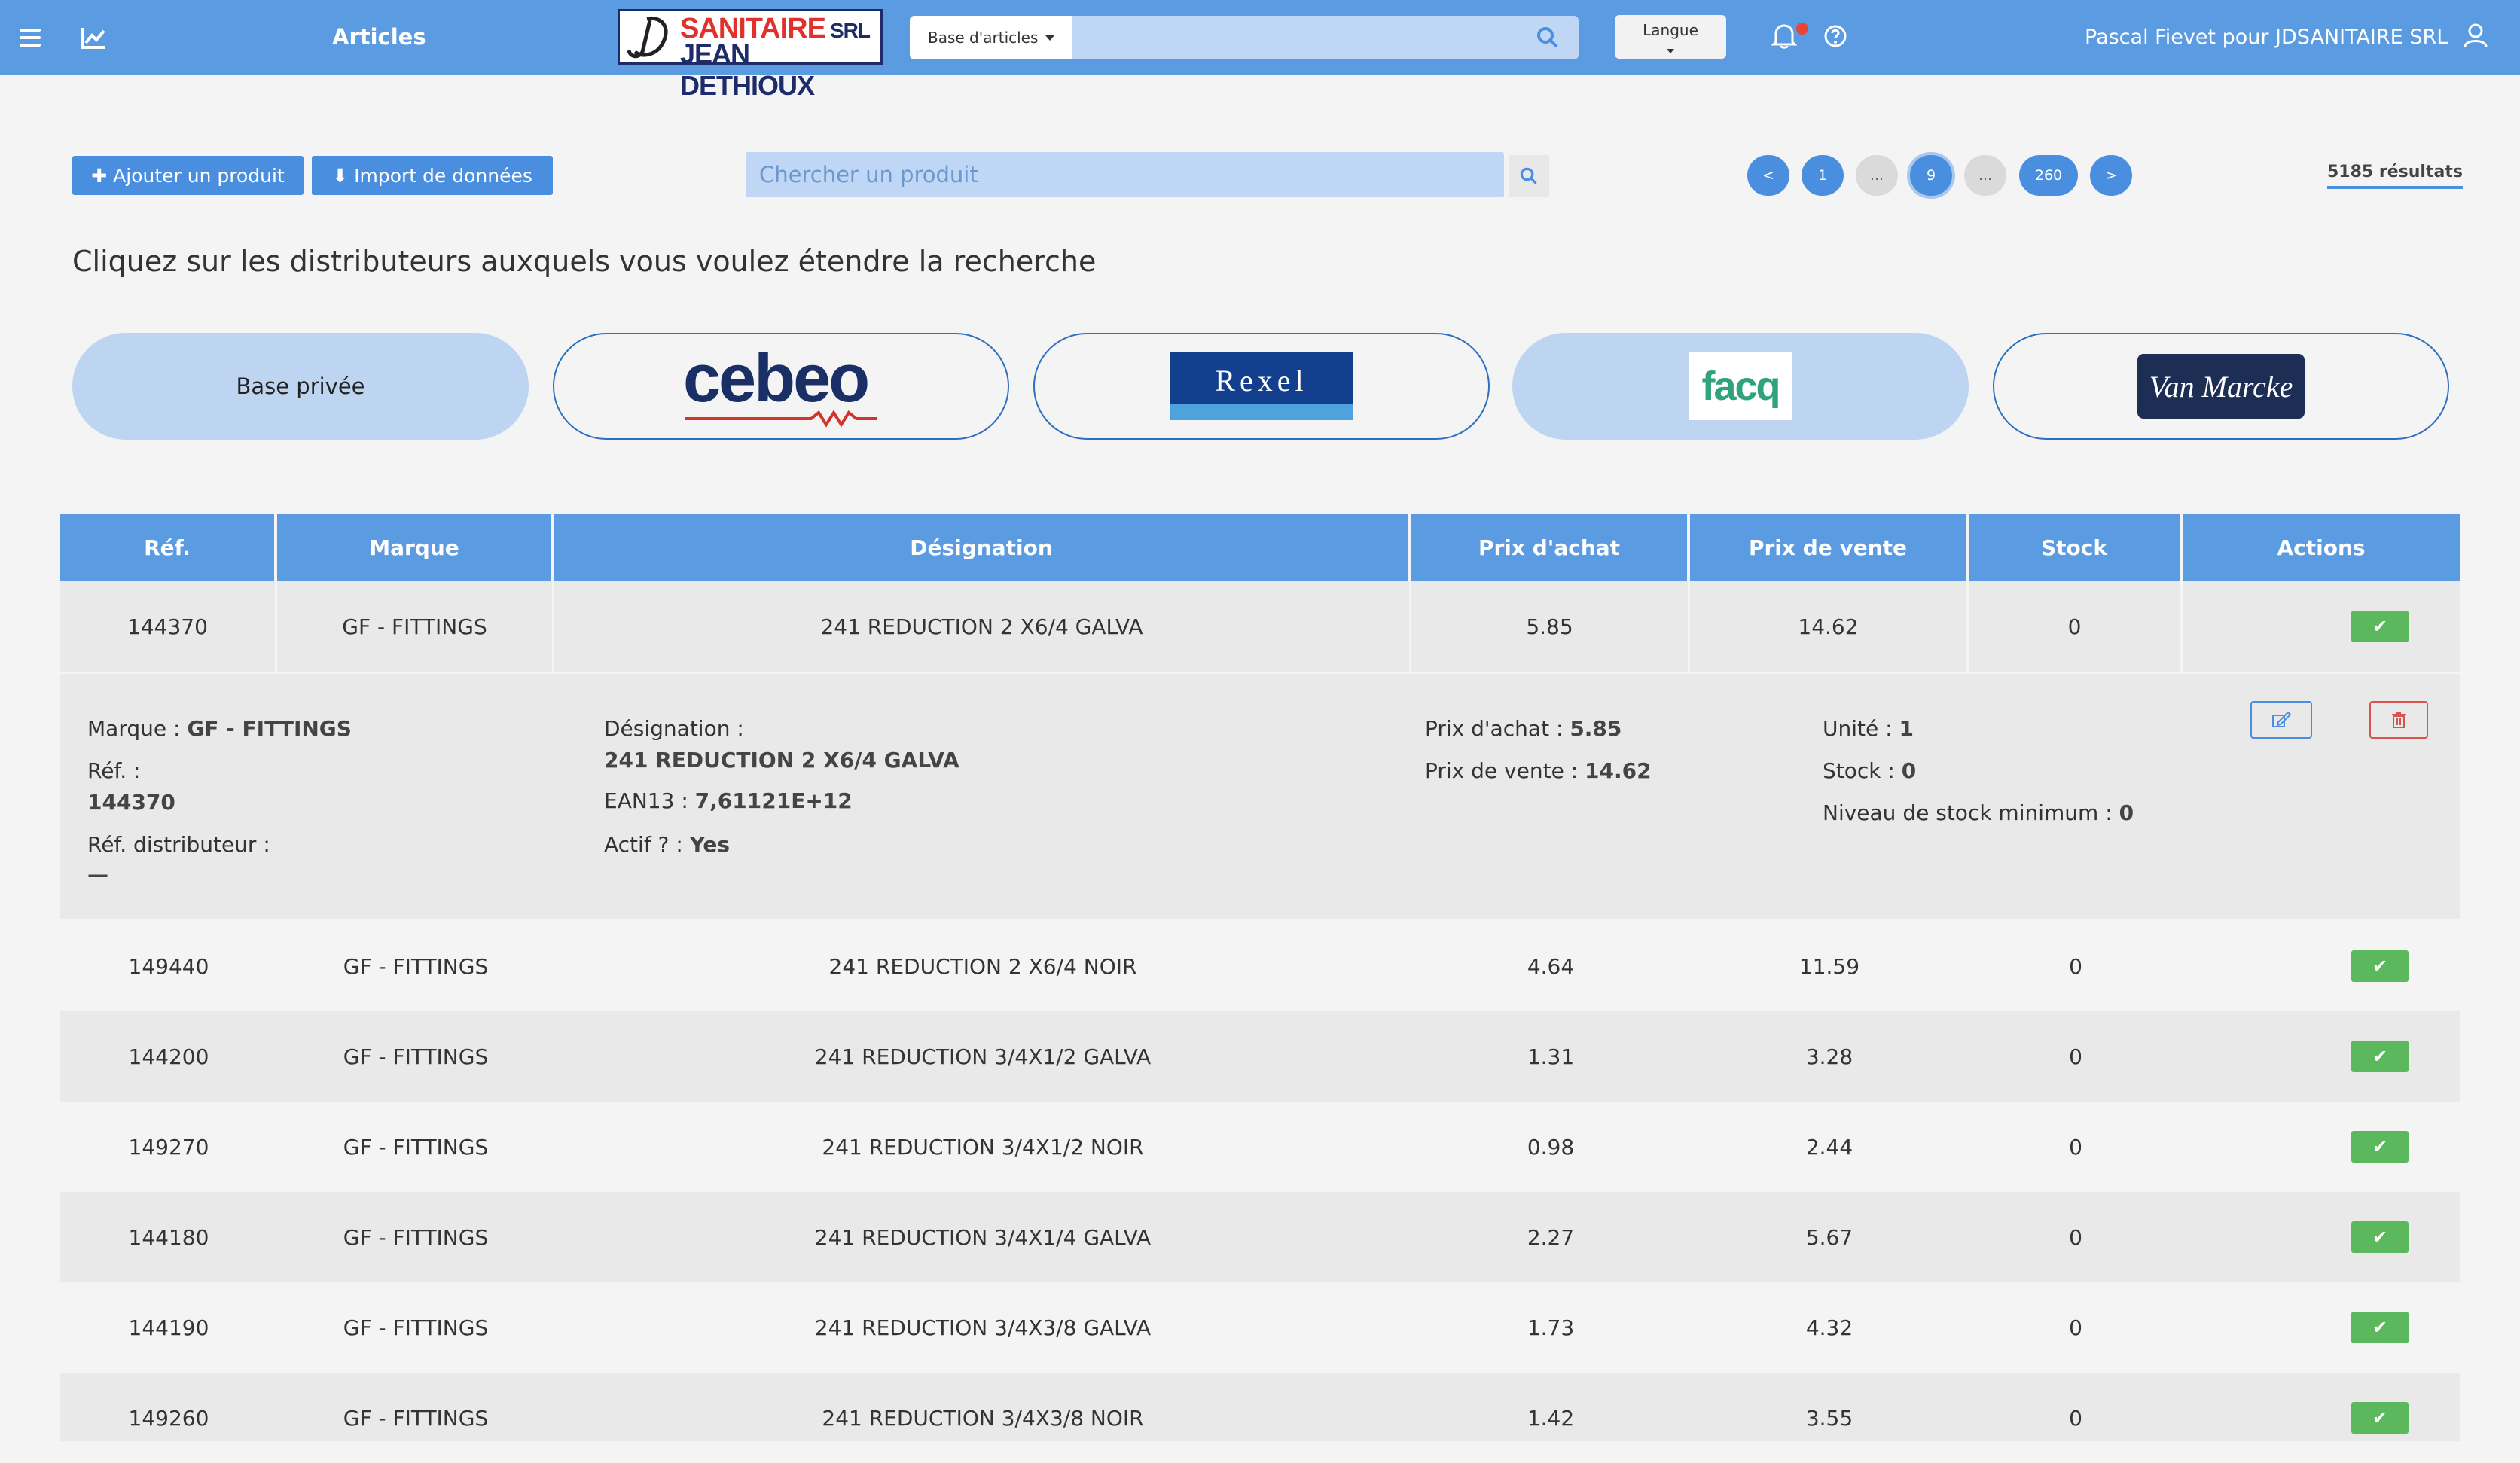 The height and width of the screenshot is (1463, 2520). What do you see at coordinates (168, 966) in the screenshot?
I see `cell-ref: 149440` at bounding box center [168, 966].